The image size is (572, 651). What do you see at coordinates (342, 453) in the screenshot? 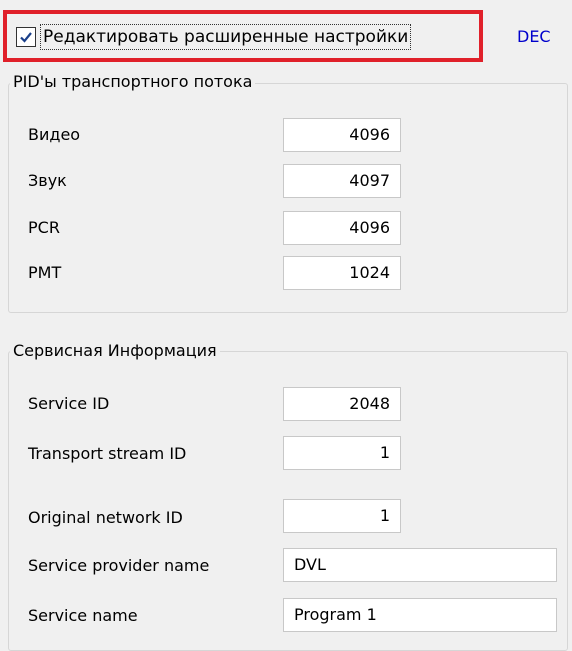
I see `transport-stream-id-input: 1` at bounding box center [342, 453].